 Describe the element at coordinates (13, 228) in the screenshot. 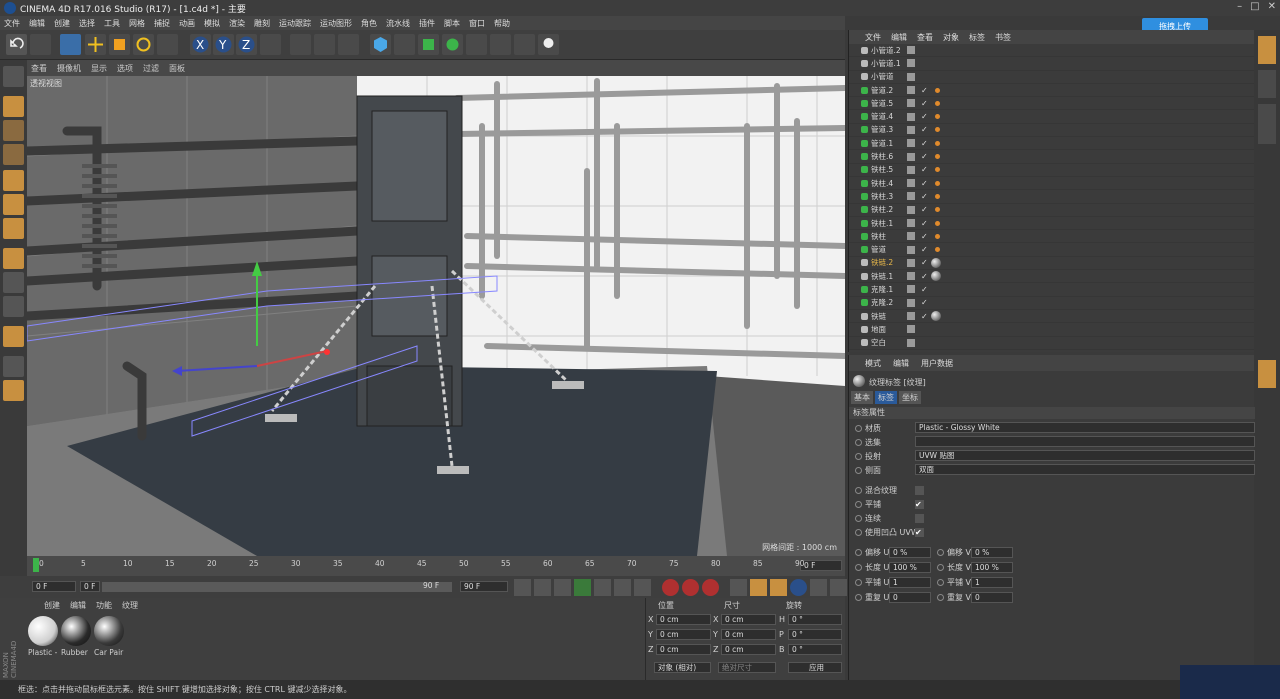

I see `polygons-mode-icon` at that location.